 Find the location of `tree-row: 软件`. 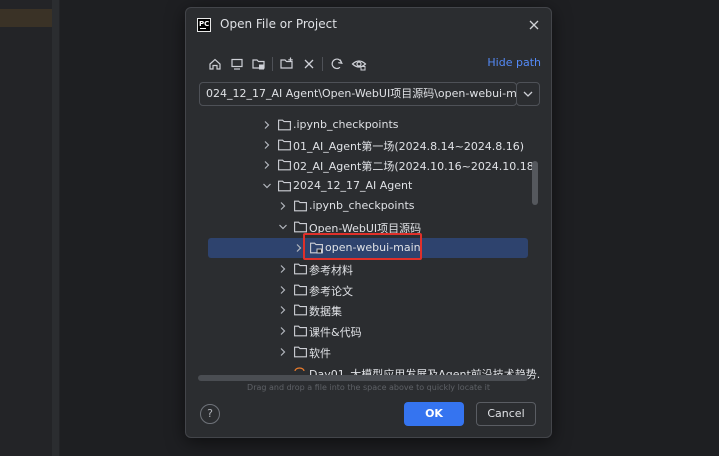

tree-row: 软件 is located at coordinates (369, 352).